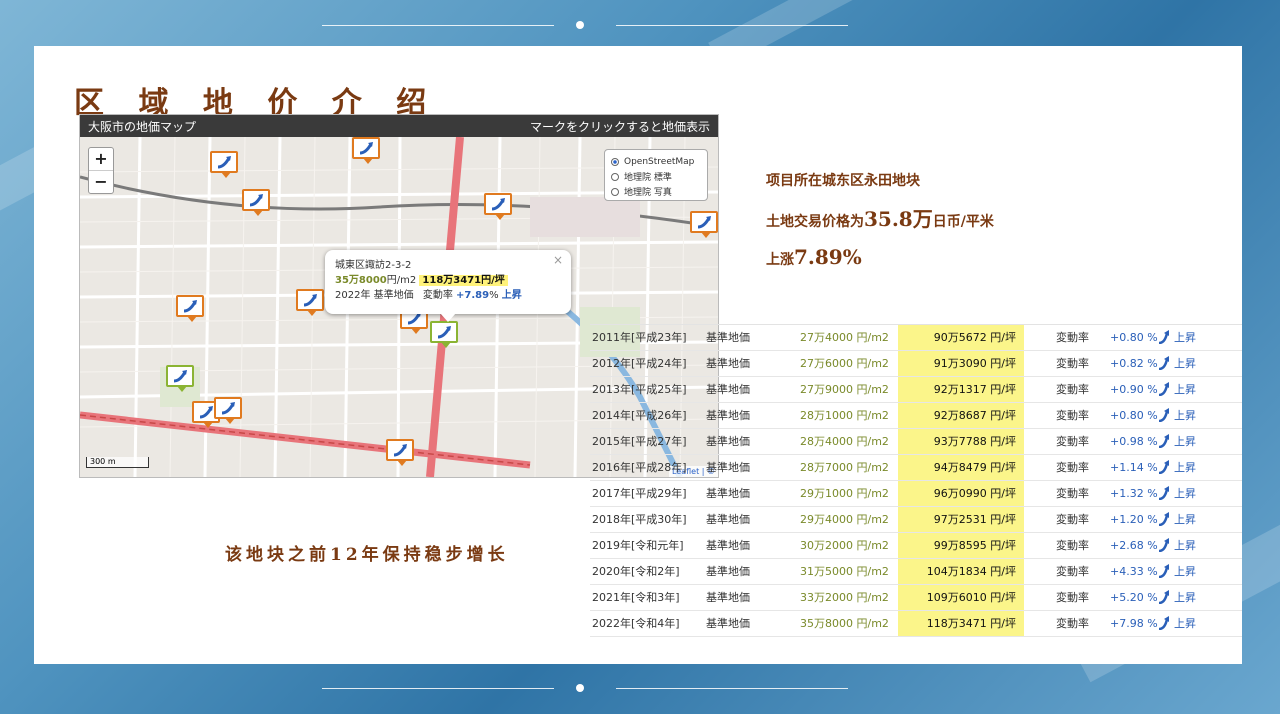 The width and height of the screenshot is (1280, 714). What do you see at coordinates (1134, 545) in the screenshot?
I see `rate-cell: +2.68 %` at bounding box center [1134, 545].